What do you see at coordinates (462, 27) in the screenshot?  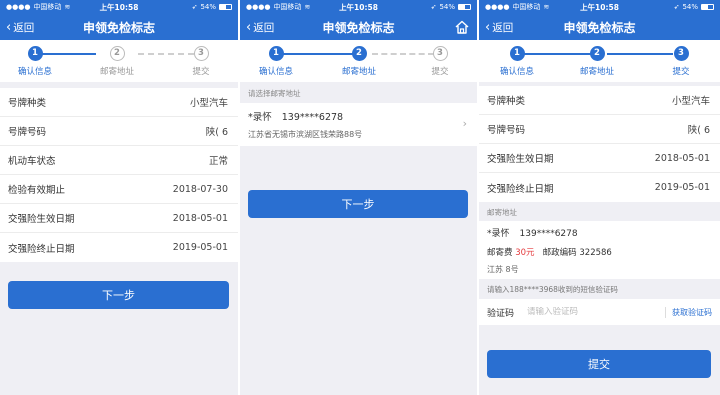 I see `home-icon` at bounding box center [462, 27].